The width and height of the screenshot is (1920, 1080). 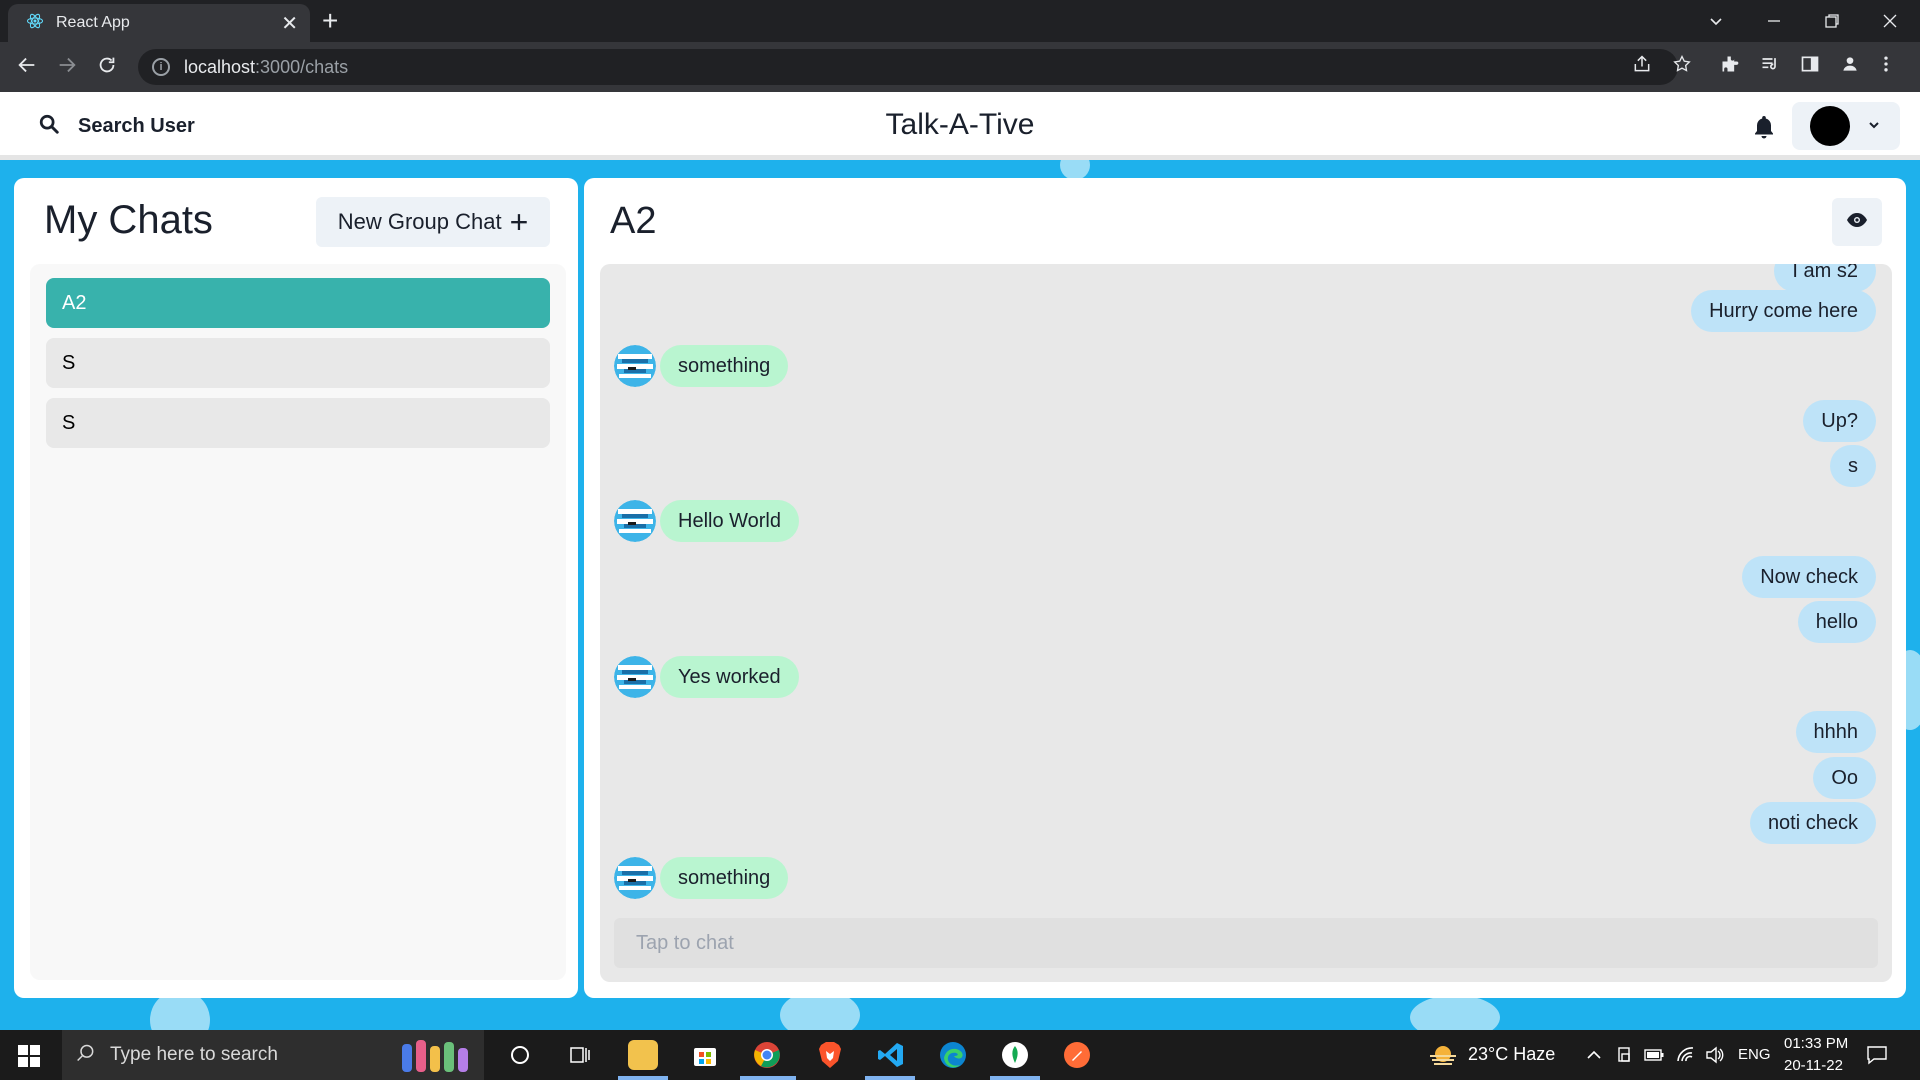 What do you see at coordinates (1246, 943) in the screenshot?
I see `chat-input` at bounding box center [1246, 943].